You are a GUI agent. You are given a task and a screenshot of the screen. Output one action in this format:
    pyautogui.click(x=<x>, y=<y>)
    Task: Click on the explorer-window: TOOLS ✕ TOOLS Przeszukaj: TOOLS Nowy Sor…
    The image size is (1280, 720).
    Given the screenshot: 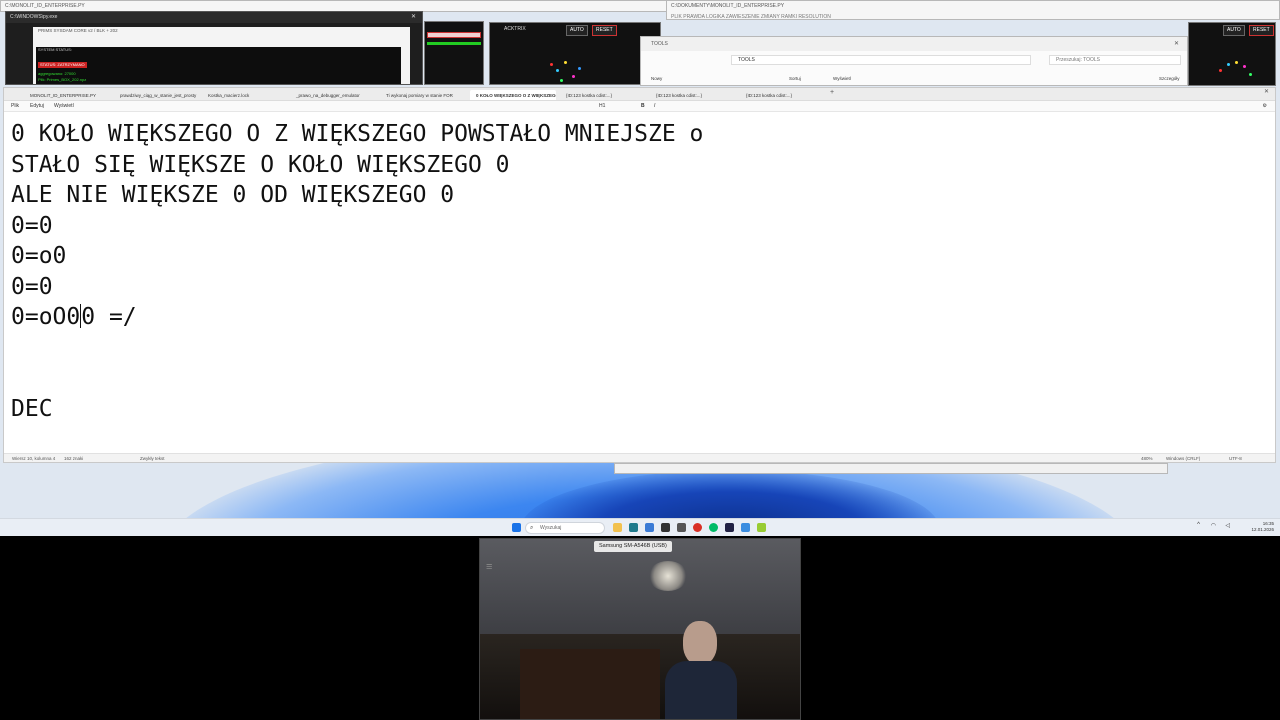 What is the action you would take?
    pyautogui.click(x=914, y=61)
    